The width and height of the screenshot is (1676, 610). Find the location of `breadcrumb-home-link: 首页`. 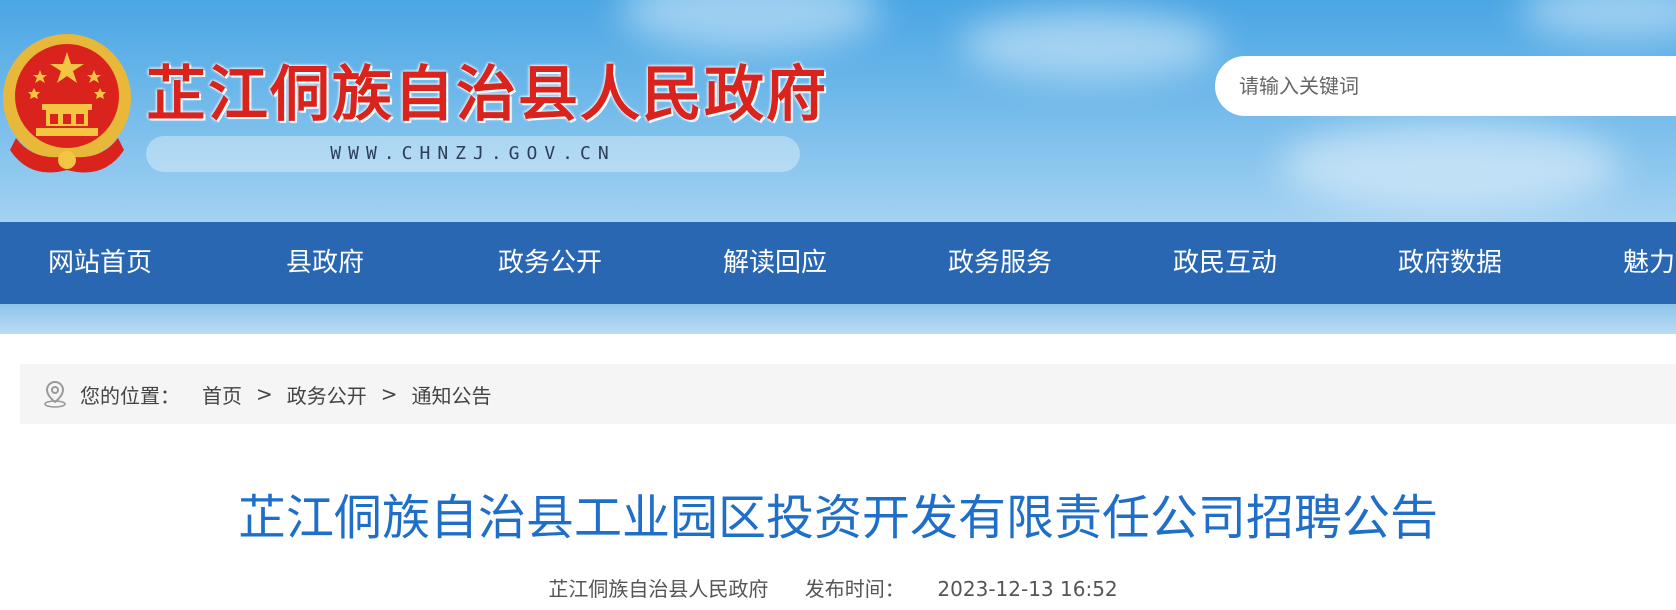

breadcrumb-home-link: 首页 is located at coordinates (222, 394).